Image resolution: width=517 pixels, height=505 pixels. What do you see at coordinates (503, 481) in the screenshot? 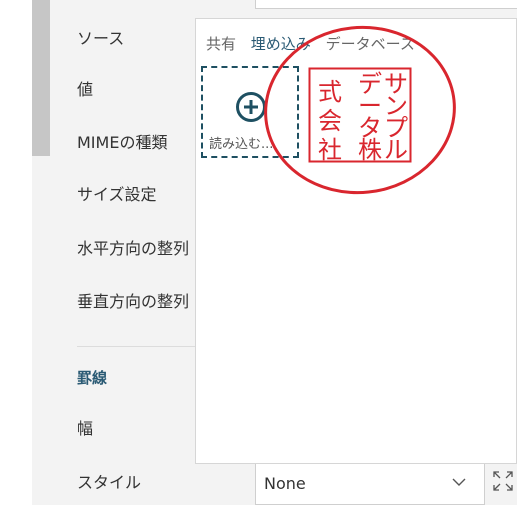
I see `expand-icon` at bounding box center [503, 481].